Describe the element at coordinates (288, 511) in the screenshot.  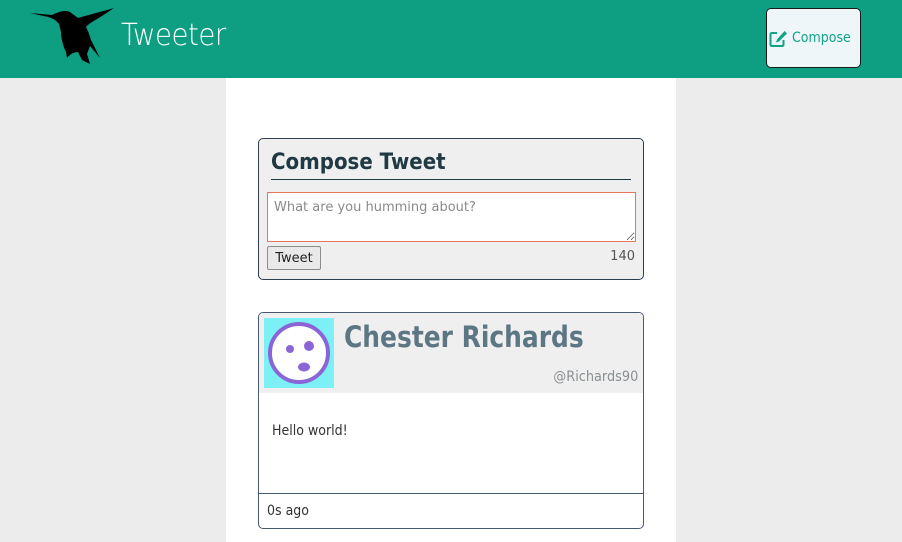
I see `tweet-timestamp: 0s ago` at that location.